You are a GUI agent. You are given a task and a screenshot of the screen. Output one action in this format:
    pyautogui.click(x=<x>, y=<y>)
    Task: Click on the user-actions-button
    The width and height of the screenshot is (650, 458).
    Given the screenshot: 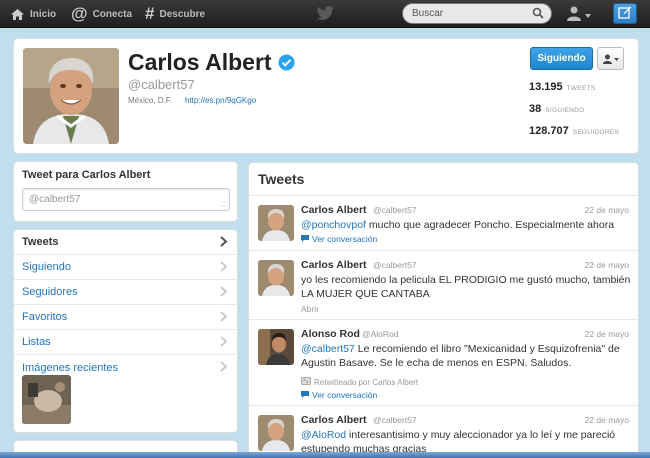 What is the action you would take?
    pyautogui.click(x=610, y=58)
    